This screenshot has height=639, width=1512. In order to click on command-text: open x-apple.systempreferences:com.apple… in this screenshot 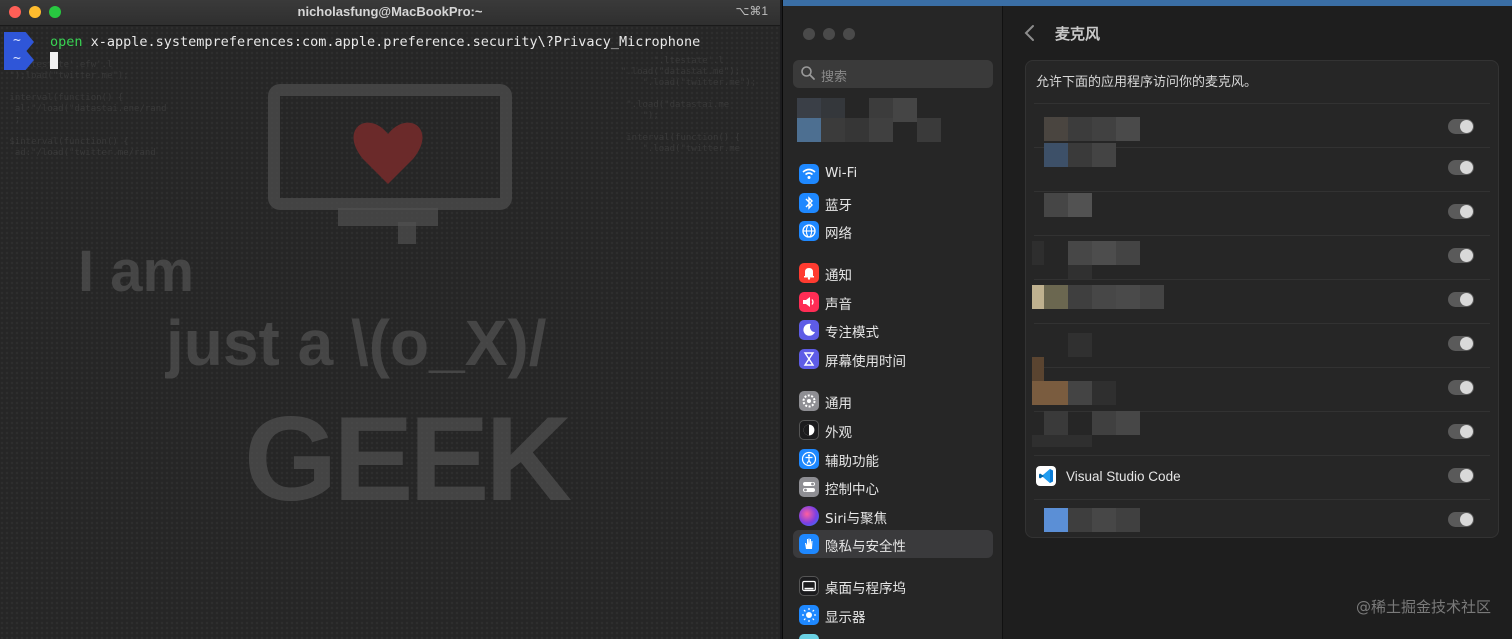, I will do `click(375, 42)`.